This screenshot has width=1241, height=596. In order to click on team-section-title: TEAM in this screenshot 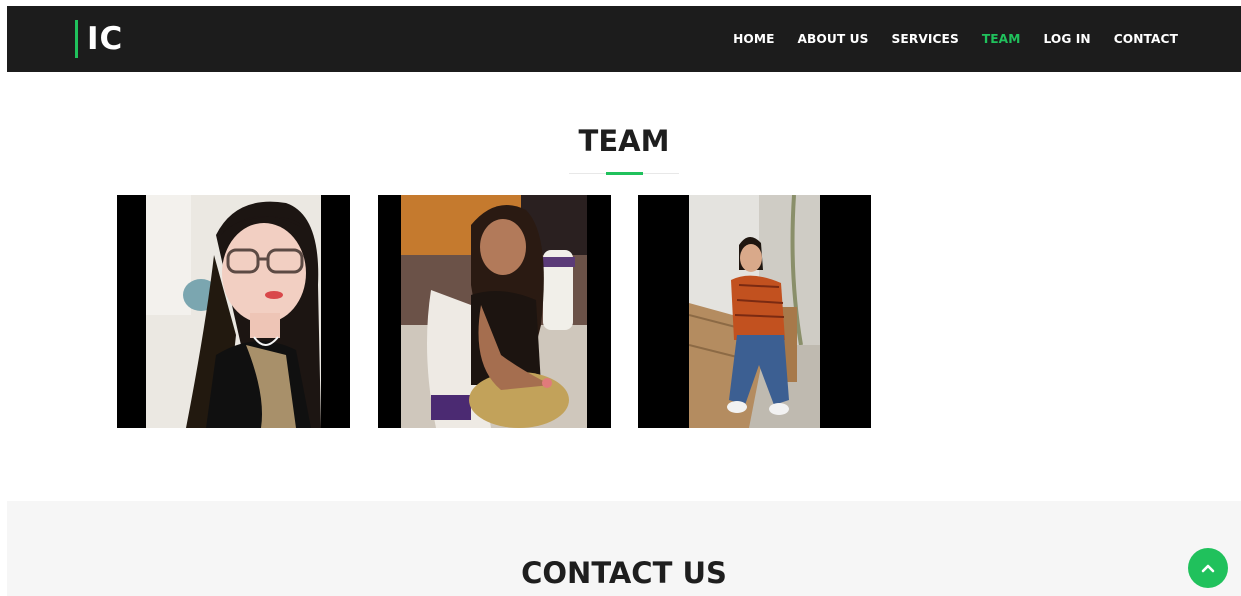, I will do `click(624, 141)`.